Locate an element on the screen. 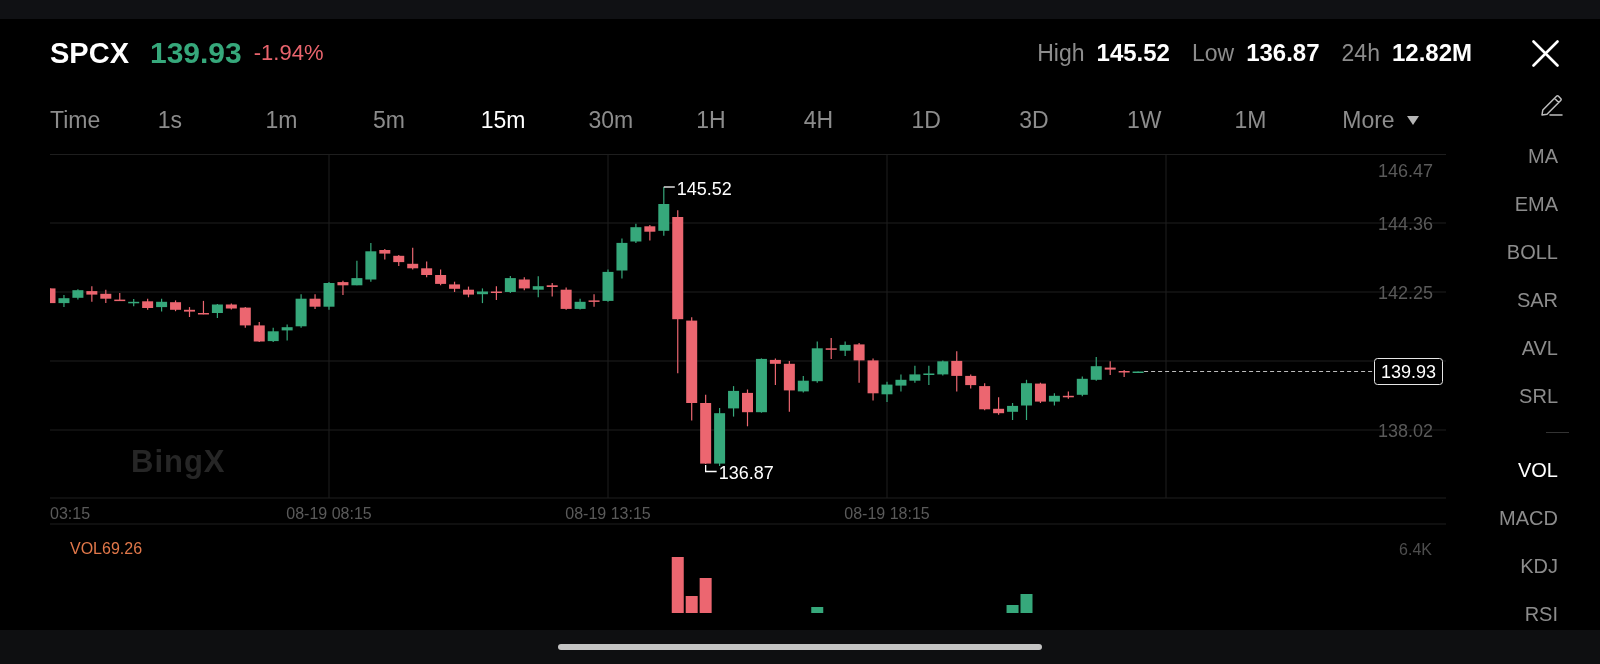 The height and width of the screenshot is (664, 1600). interval-tab: 1W is located at coordinates (1144, 120).